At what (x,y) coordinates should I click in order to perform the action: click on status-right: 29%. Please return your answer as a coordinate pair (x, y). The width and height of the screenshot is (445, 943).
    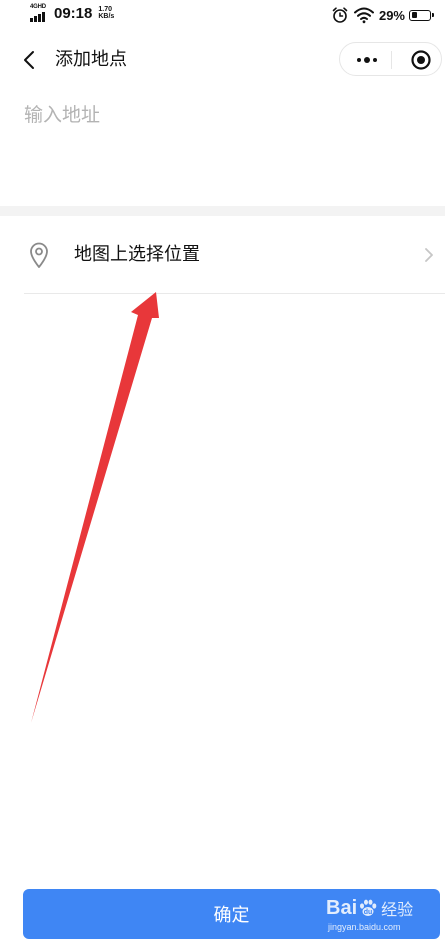
    Looking at the image, I should click on (382, 15).